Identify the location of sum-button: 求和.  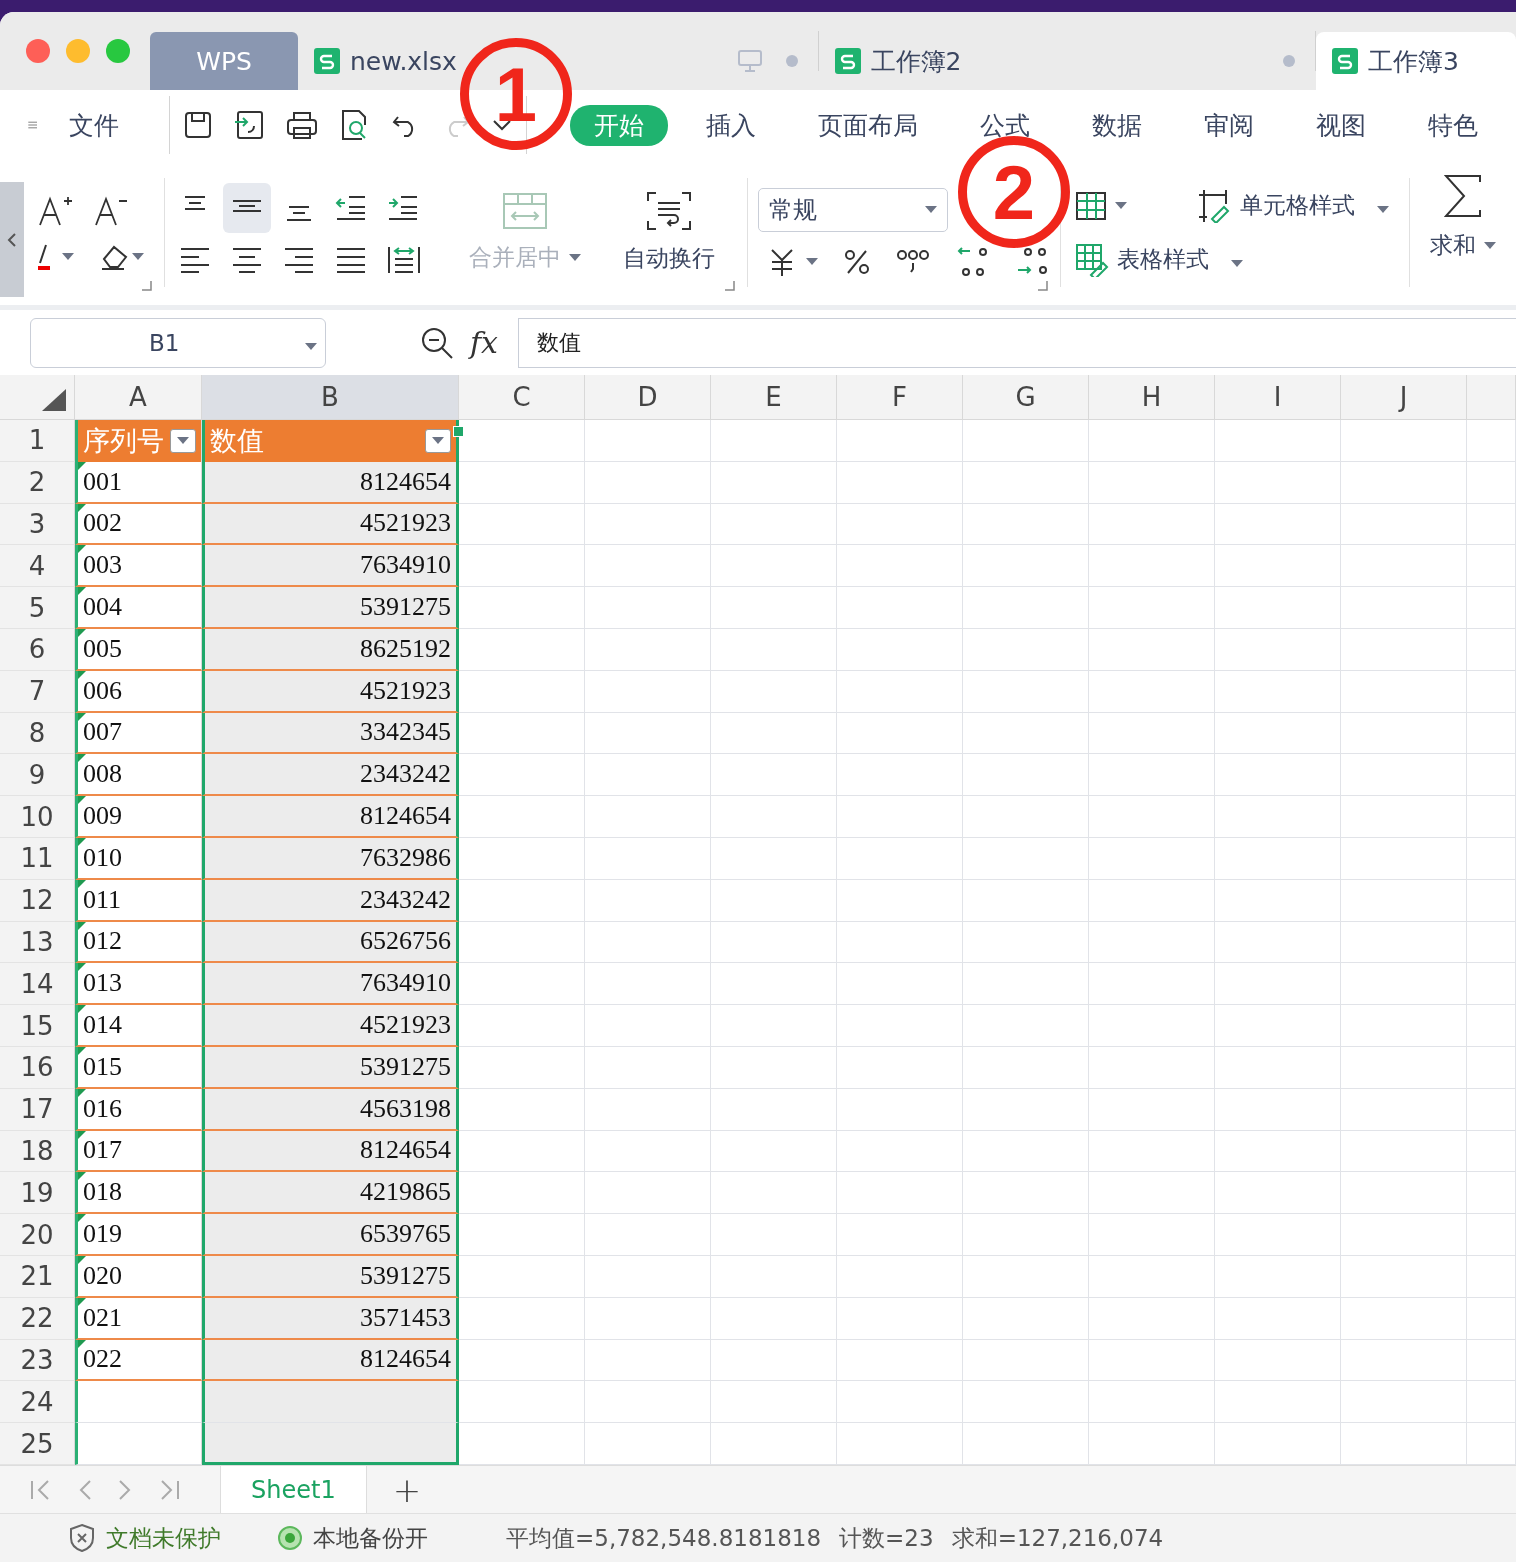
(1463, 239).